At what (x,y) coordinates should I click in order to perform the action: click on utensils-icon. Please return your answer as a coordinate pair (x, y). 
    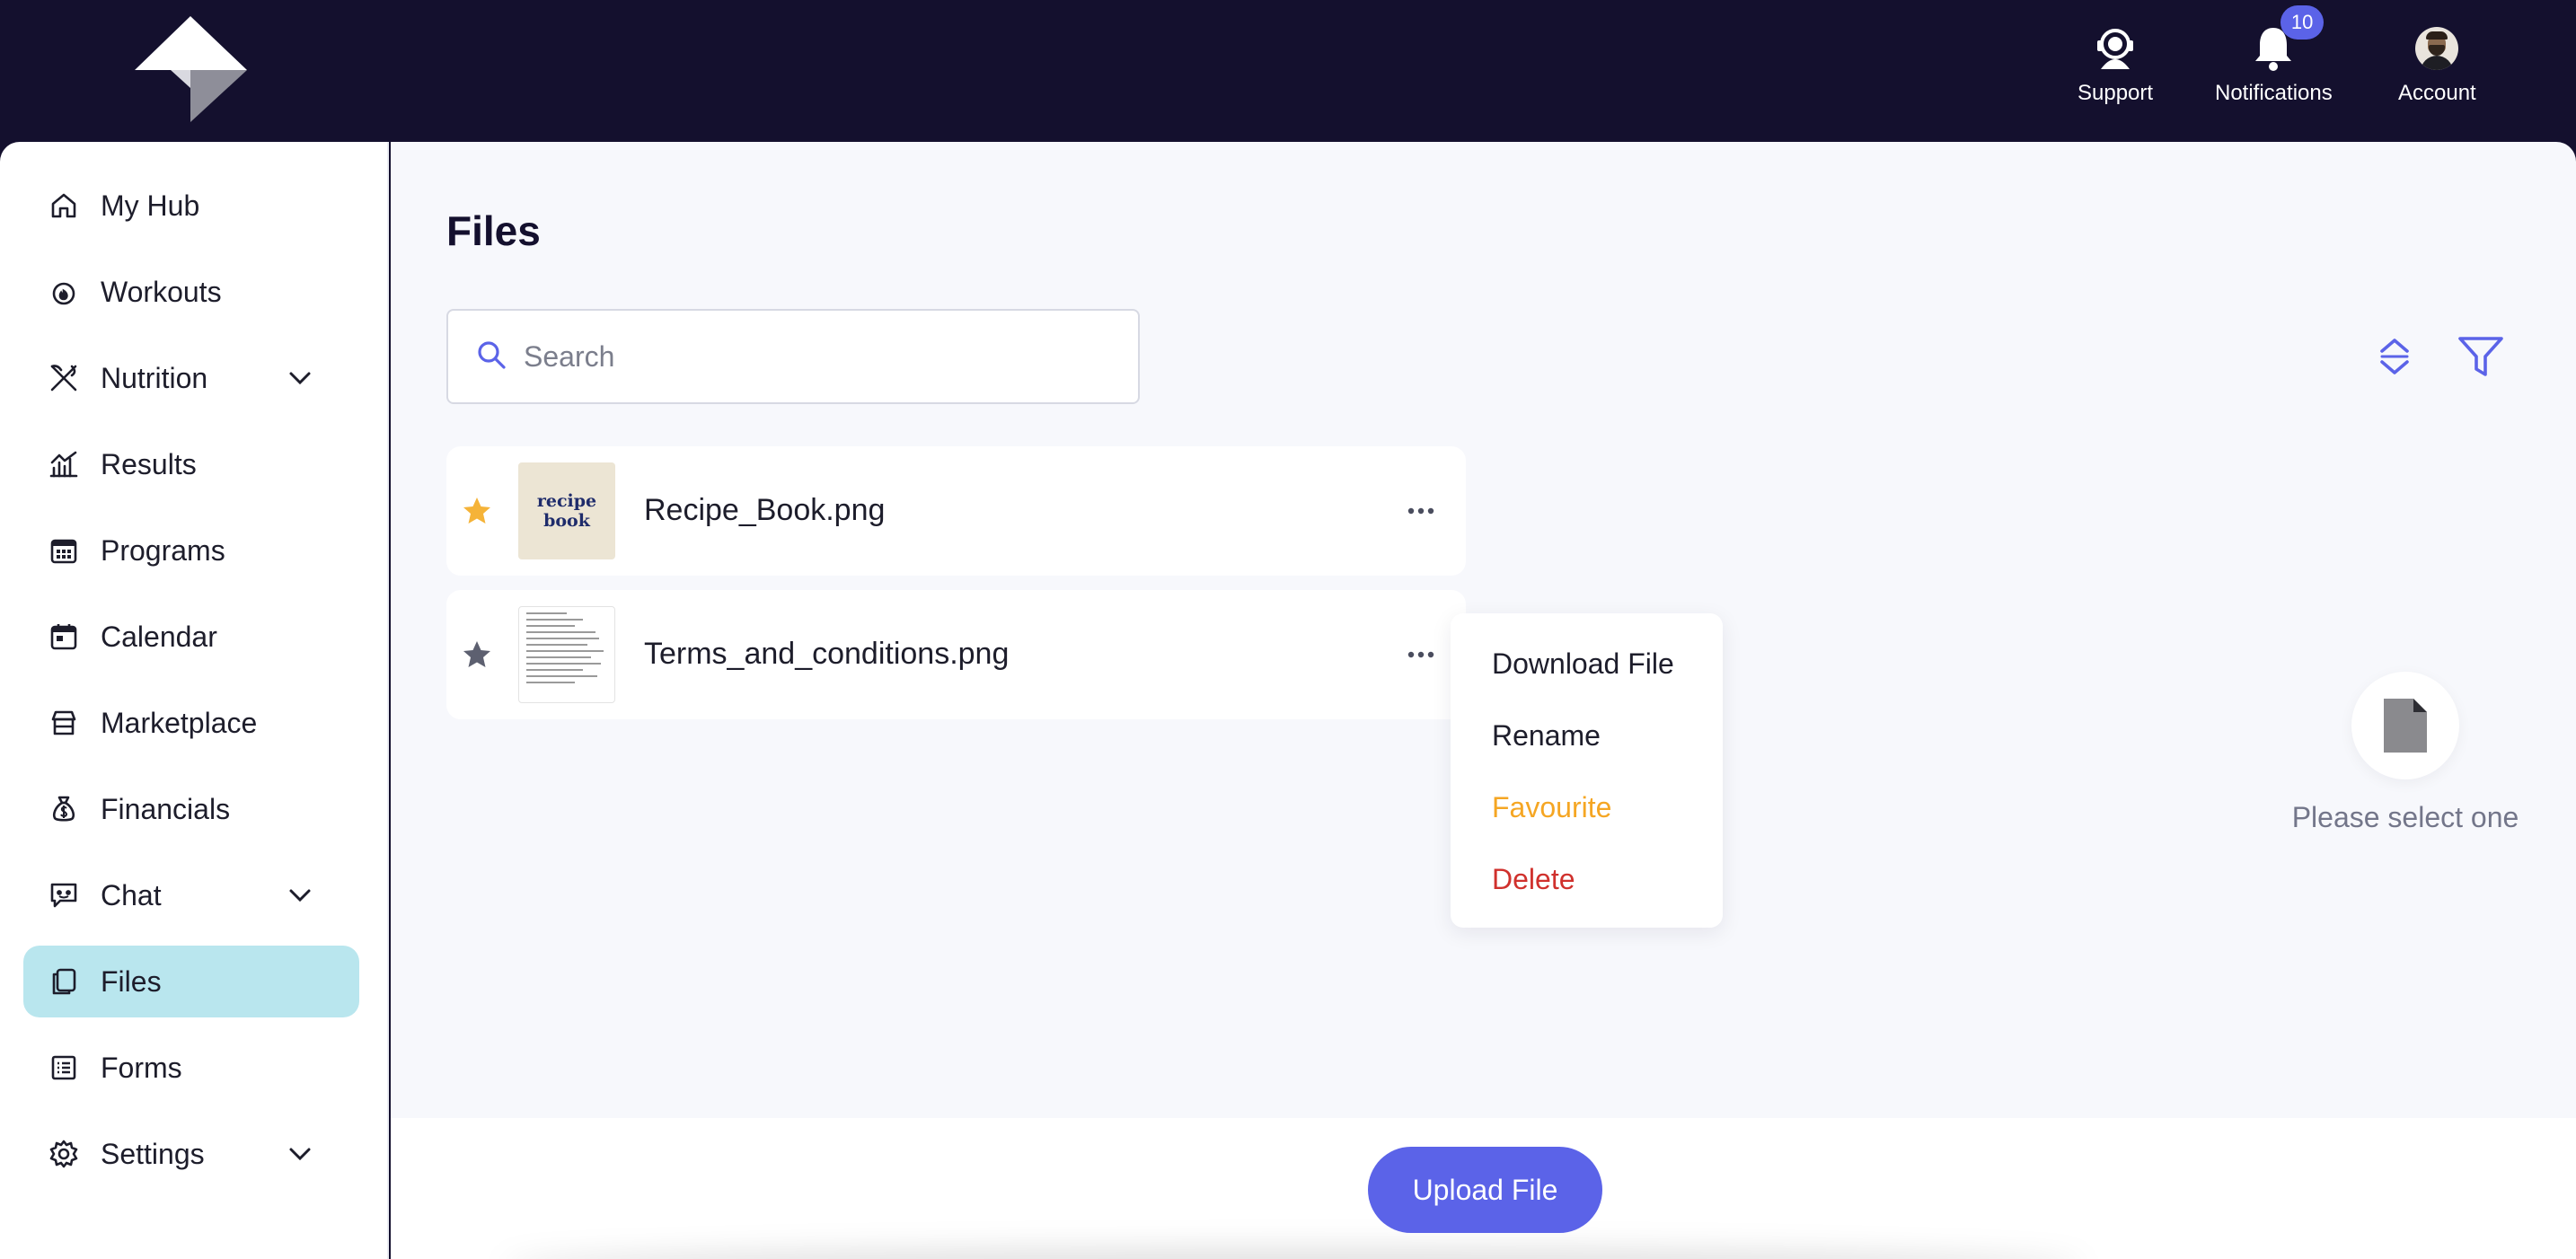
    Looking at the image, I should click on (64, 378).